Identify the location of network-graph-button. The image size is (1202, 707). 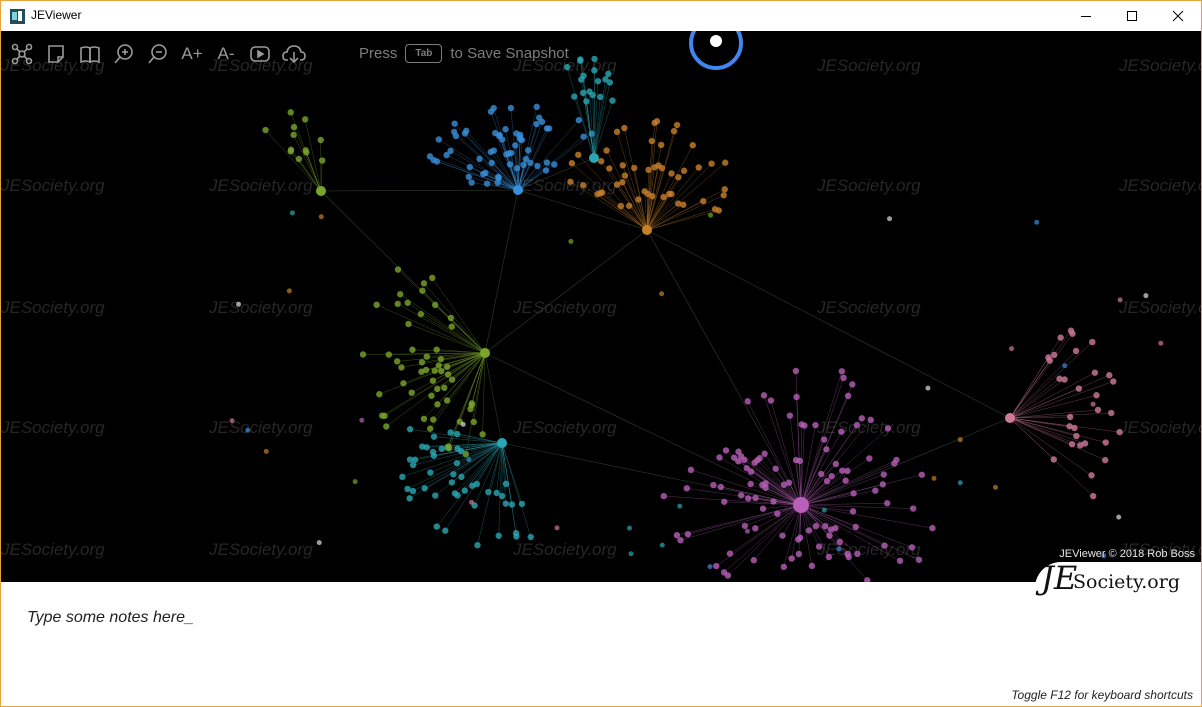
(22, 54).